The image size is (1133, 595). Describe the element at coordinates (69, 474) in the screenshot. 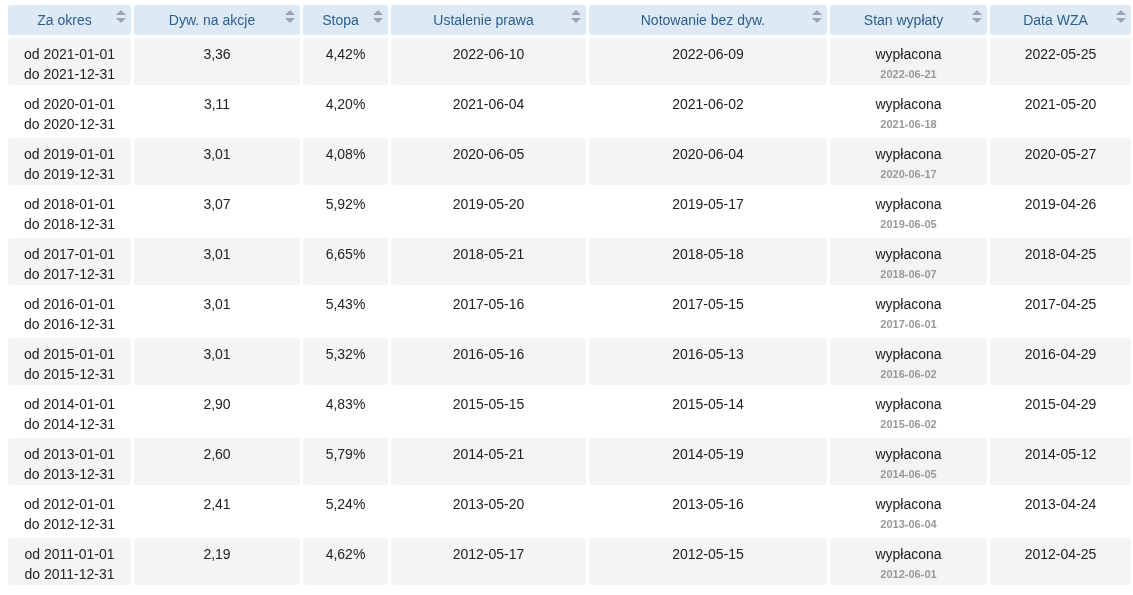

I see `period-to: do 2013-12-31` at that location.